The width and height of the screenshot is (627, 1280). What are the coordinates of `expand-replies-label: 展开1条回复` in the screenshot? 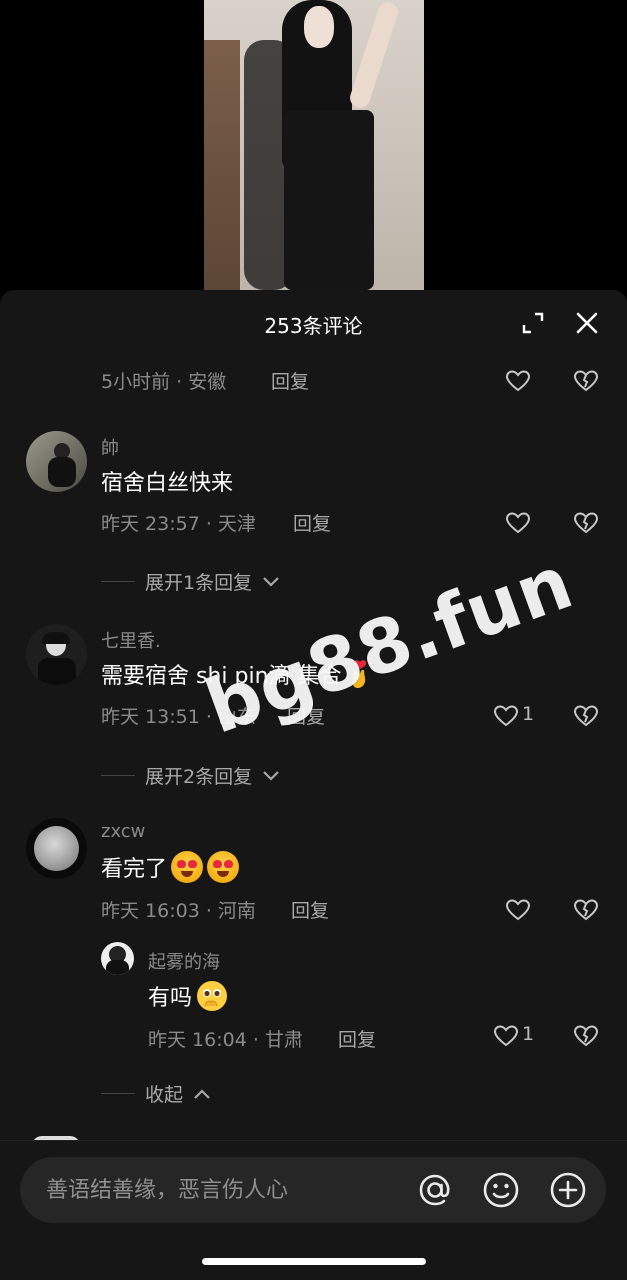 It's located at (199, 583).